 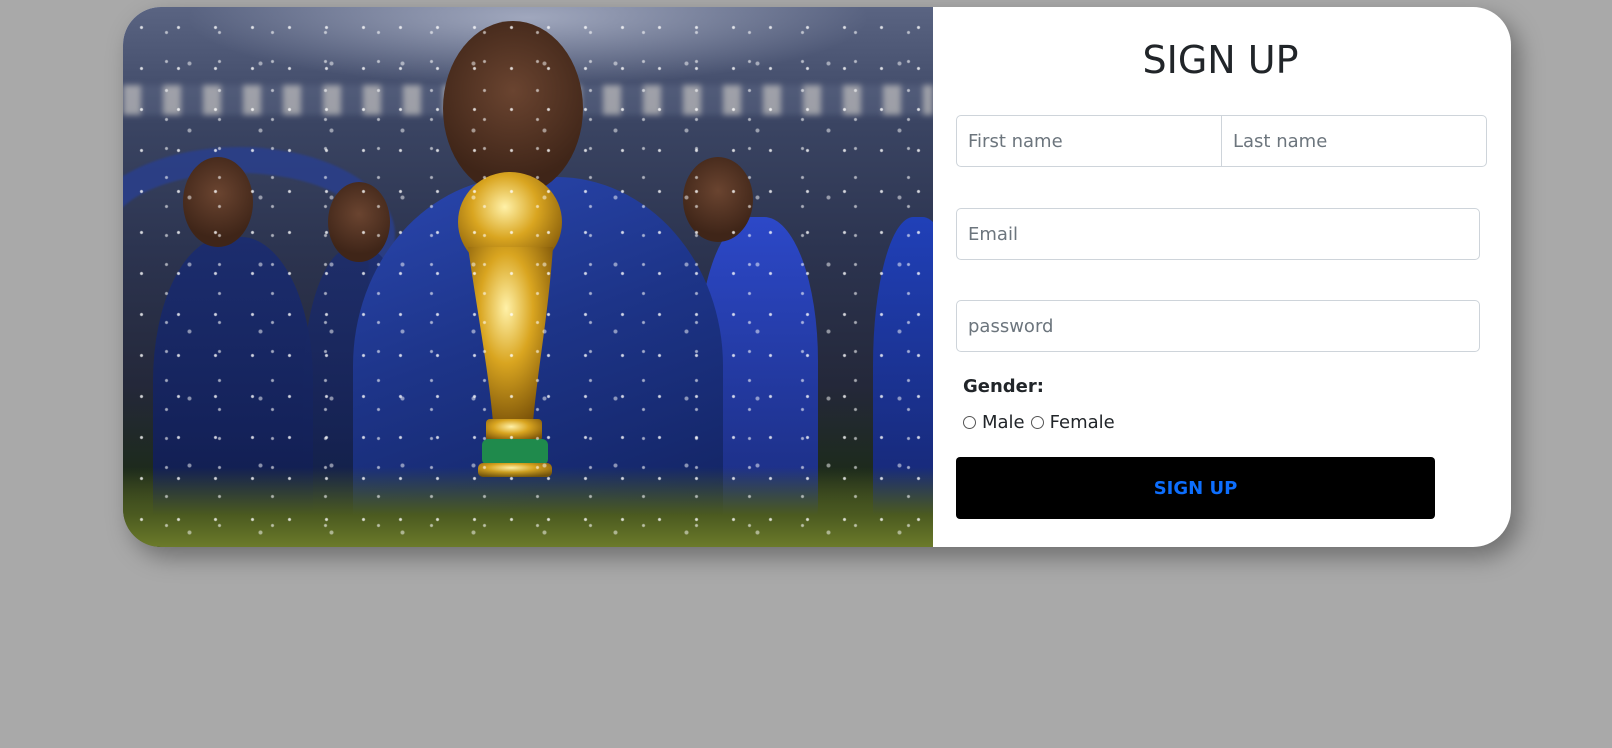 What do you see at coordinates (1218, 234) in the screenshot?
I see `email-field` at bounding box center [1218, 234].